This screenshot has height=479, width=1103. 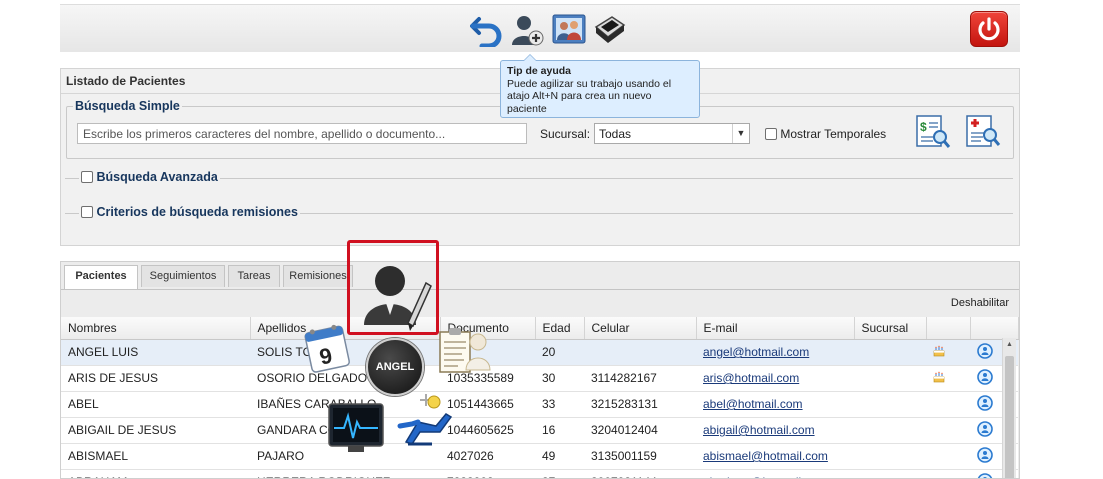 What do you see at coordinates (487, 456) in the screenshot?
I see `cell-documento: 4027026` at bounding box center [487, 456].